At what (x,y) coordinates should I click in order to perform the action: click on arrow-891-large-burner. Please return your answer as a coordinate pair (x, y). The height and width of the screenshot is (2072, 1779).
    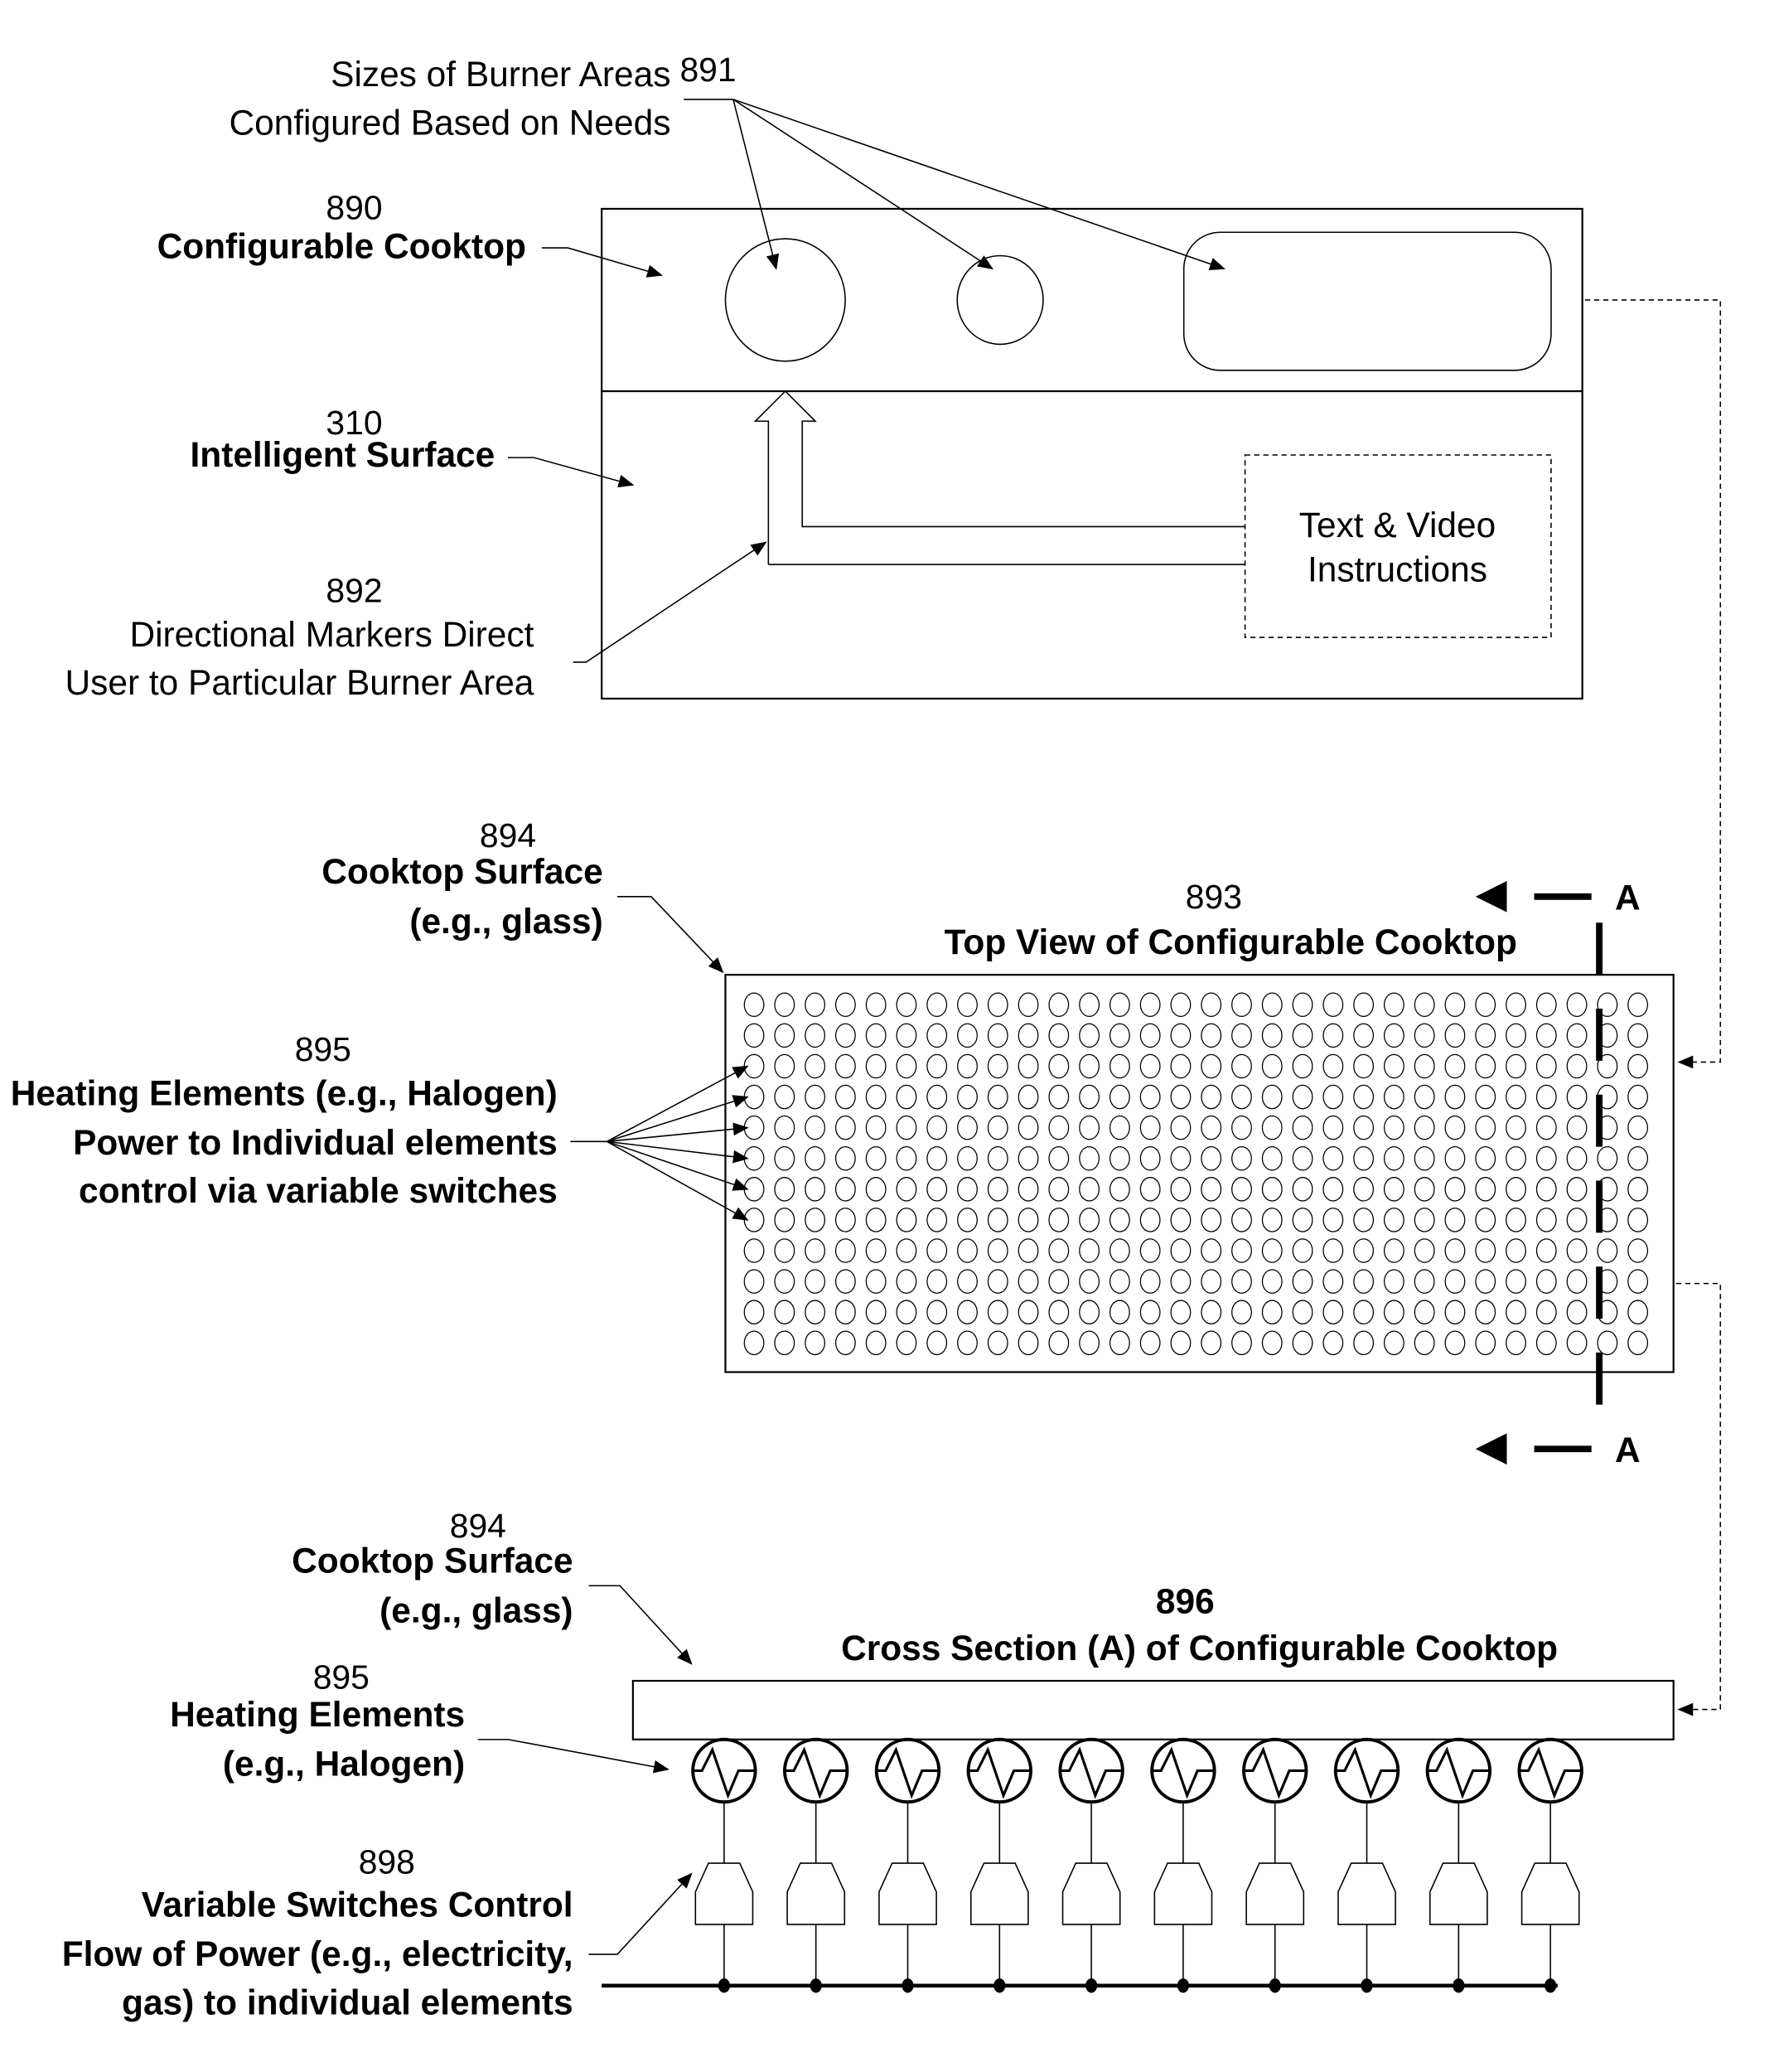
    Looking at the image, I should click on (756, 184).